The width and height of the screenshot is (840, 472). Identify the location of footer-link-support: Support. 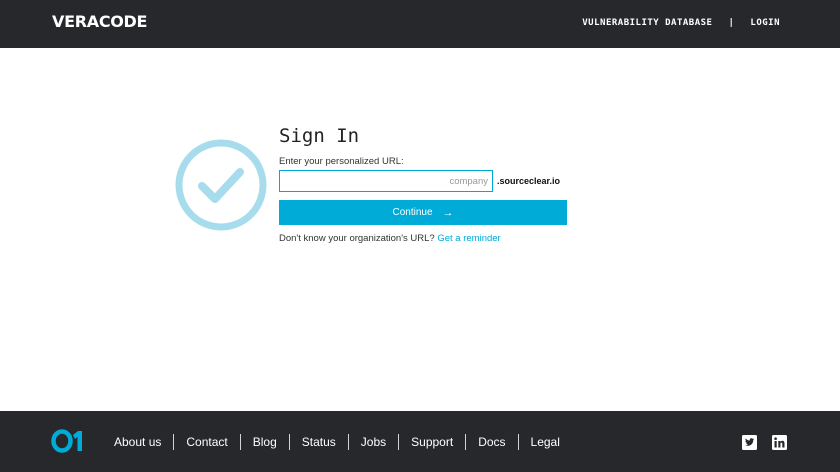
(432, 442).